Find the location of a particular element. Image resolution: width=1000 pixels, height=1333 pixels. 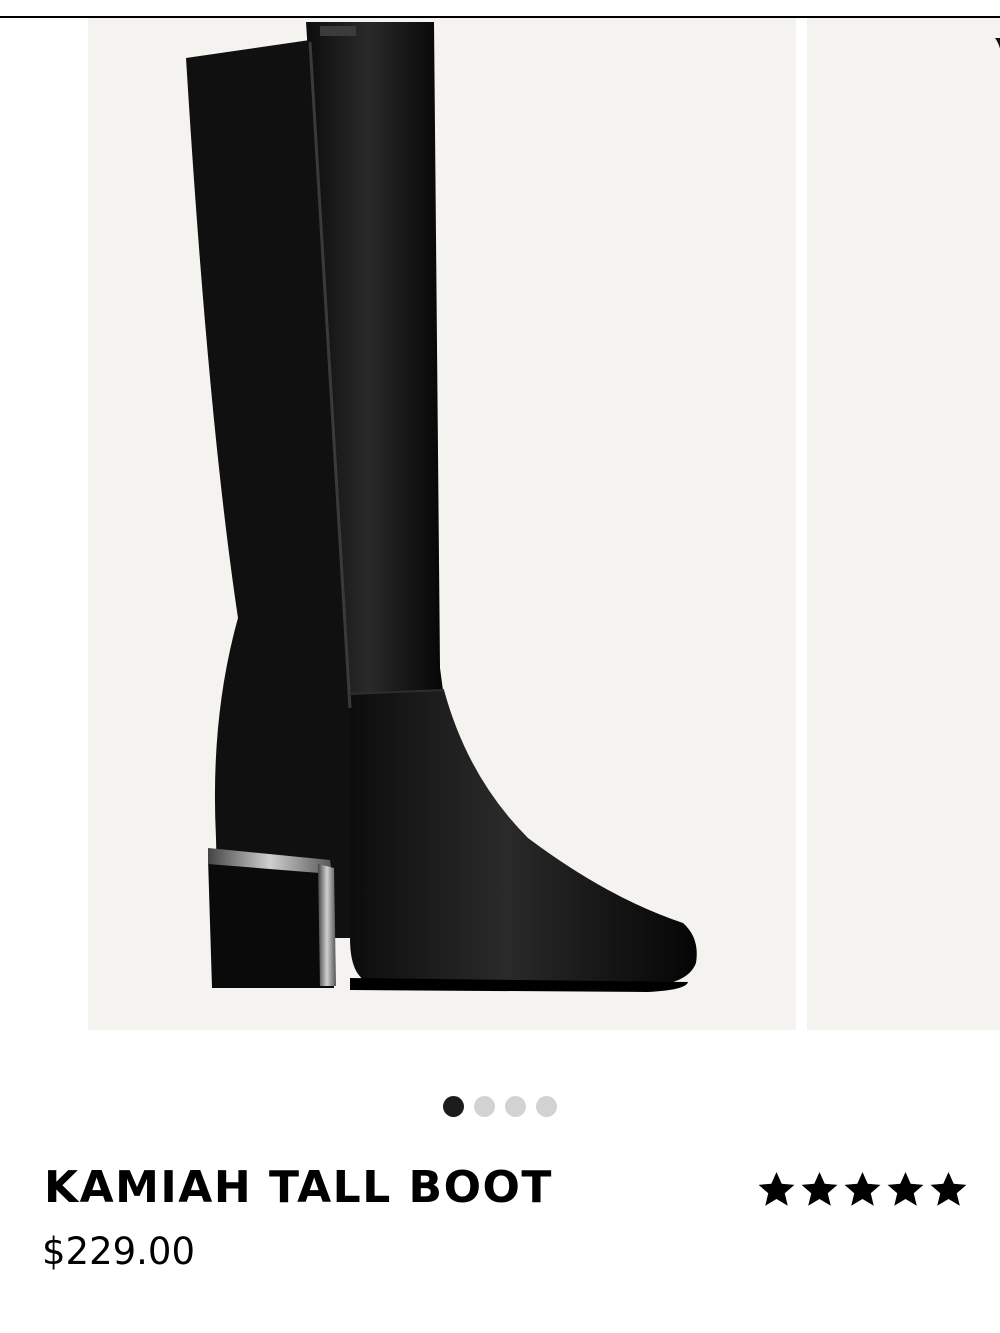

top-header-edge is located at coordinates (500, 9).